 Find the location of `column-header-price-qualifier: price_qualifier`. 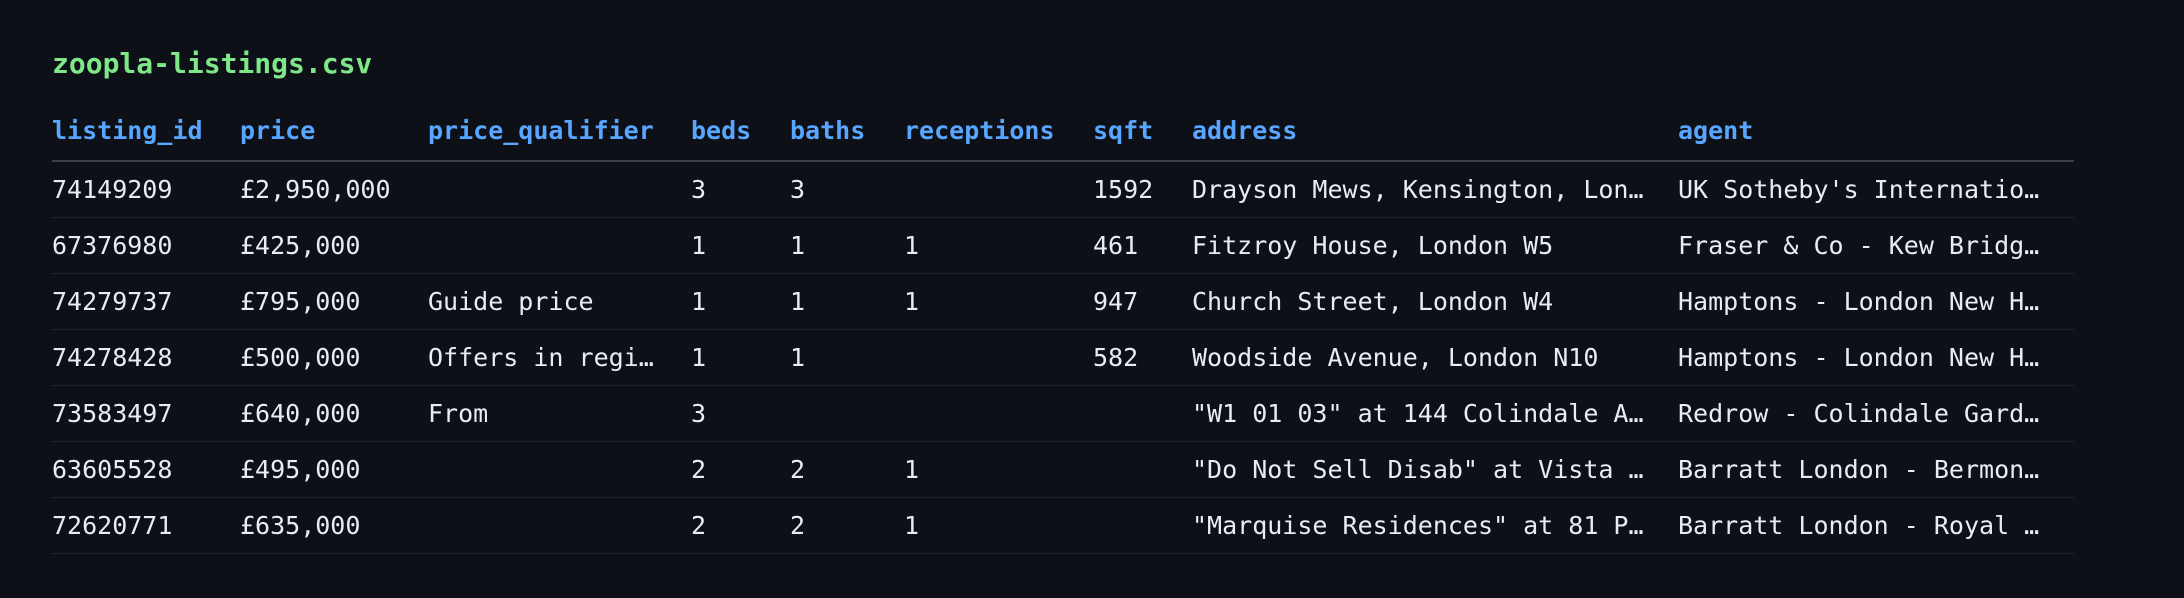

column-header-price-qualifier: price_qualifier is located at coordinates (559, 131).